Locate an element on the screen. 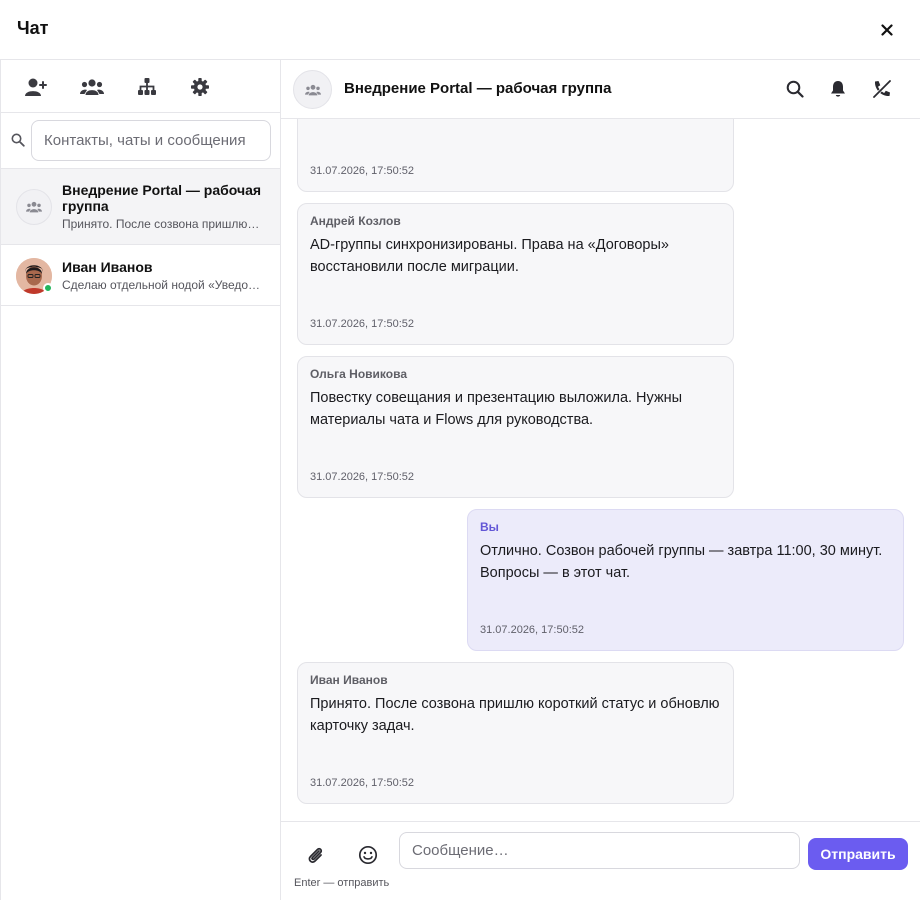  call-off-icon is located at coordinates (882, 89).